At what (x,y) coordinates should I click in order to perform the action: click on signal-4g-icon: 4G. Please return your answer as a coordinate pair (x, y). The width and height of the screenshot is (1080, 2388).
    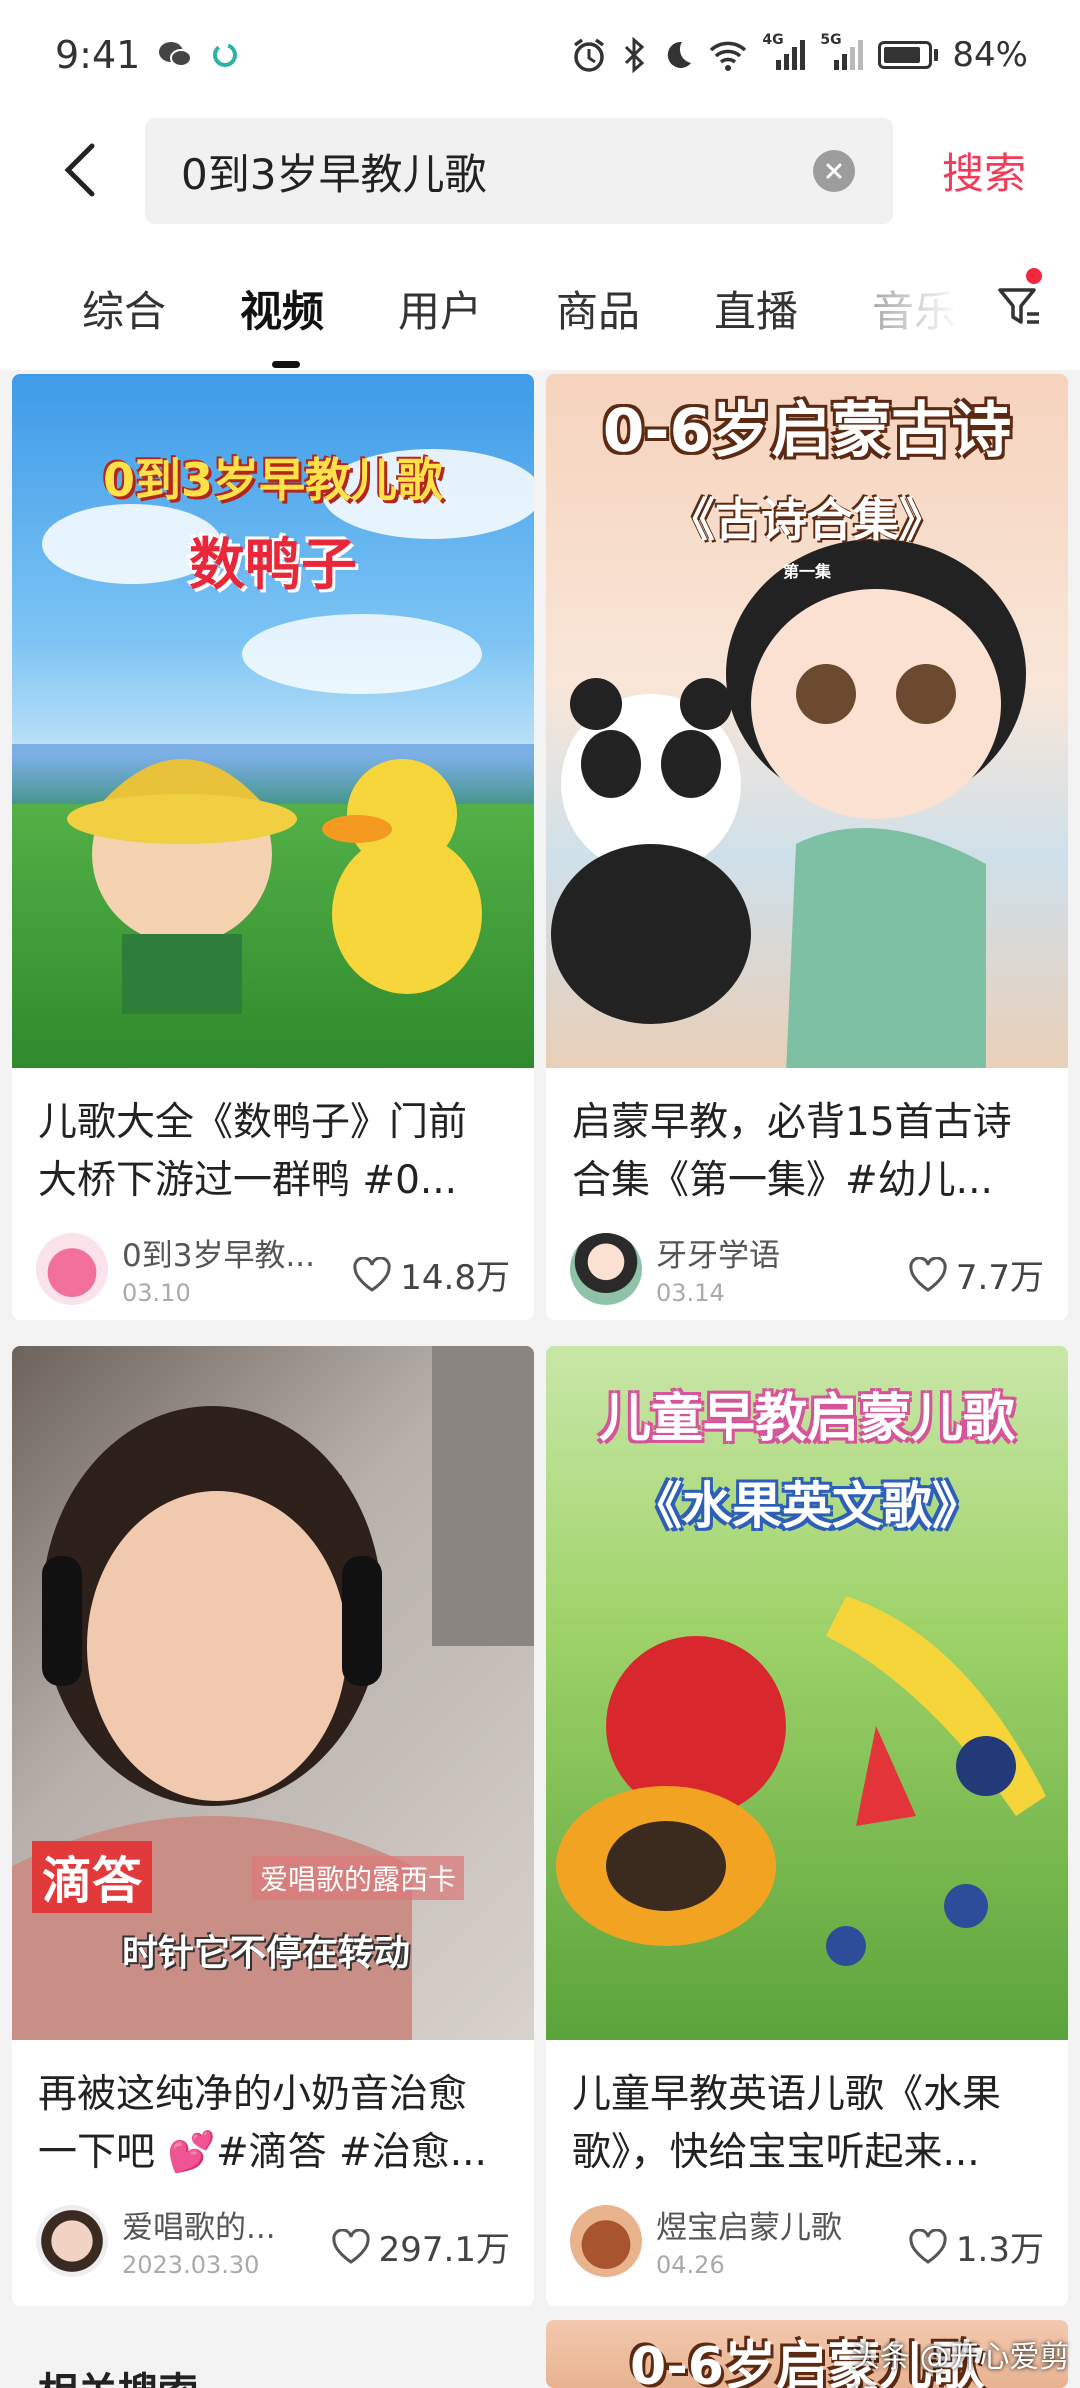
    Looking at the image, I should click on (784, 52).